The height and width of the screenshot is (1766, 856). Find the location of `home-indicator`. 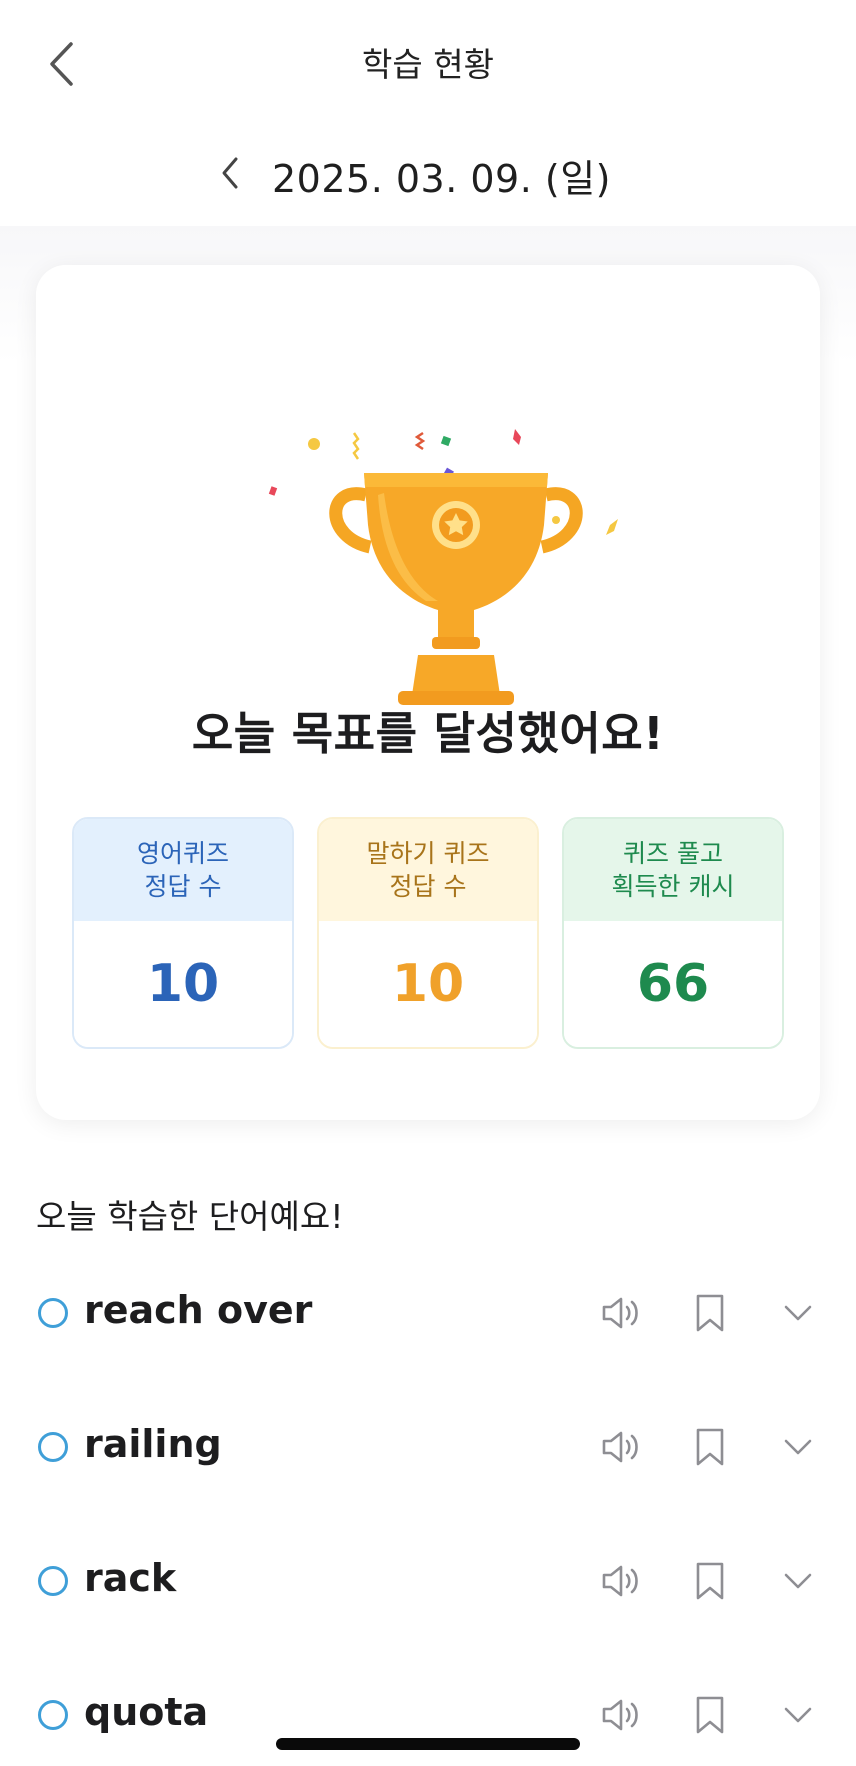

home-indicator is located at coordinates (428, 1744).